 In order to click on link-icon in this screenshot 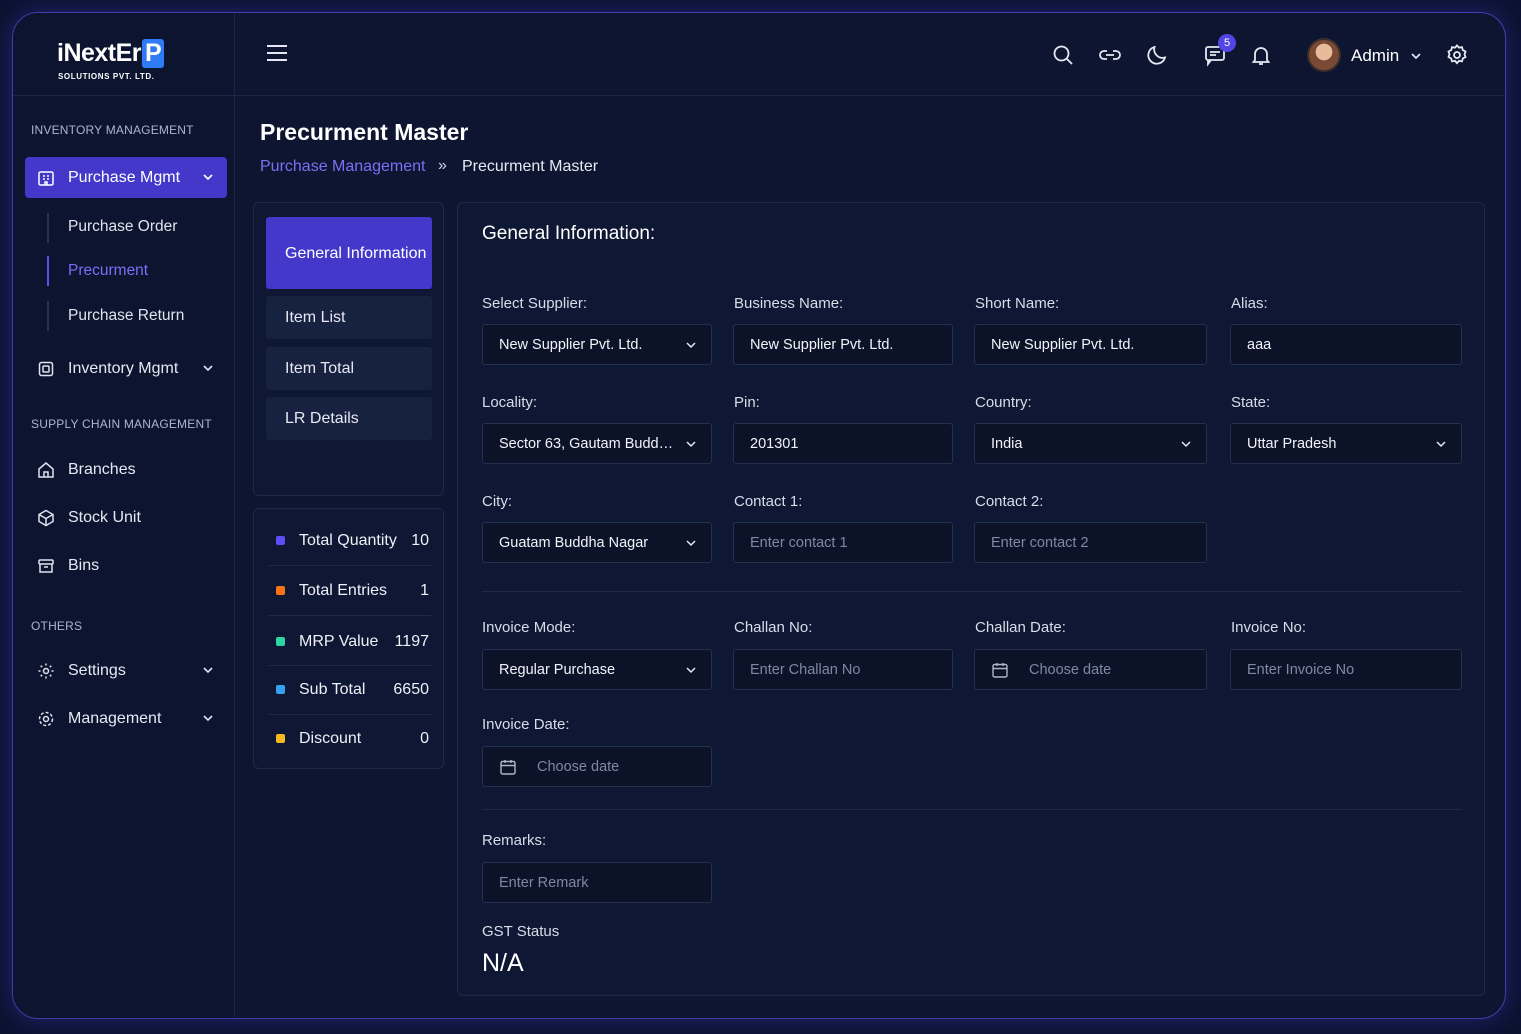, I will do `click(1110, 55)`.